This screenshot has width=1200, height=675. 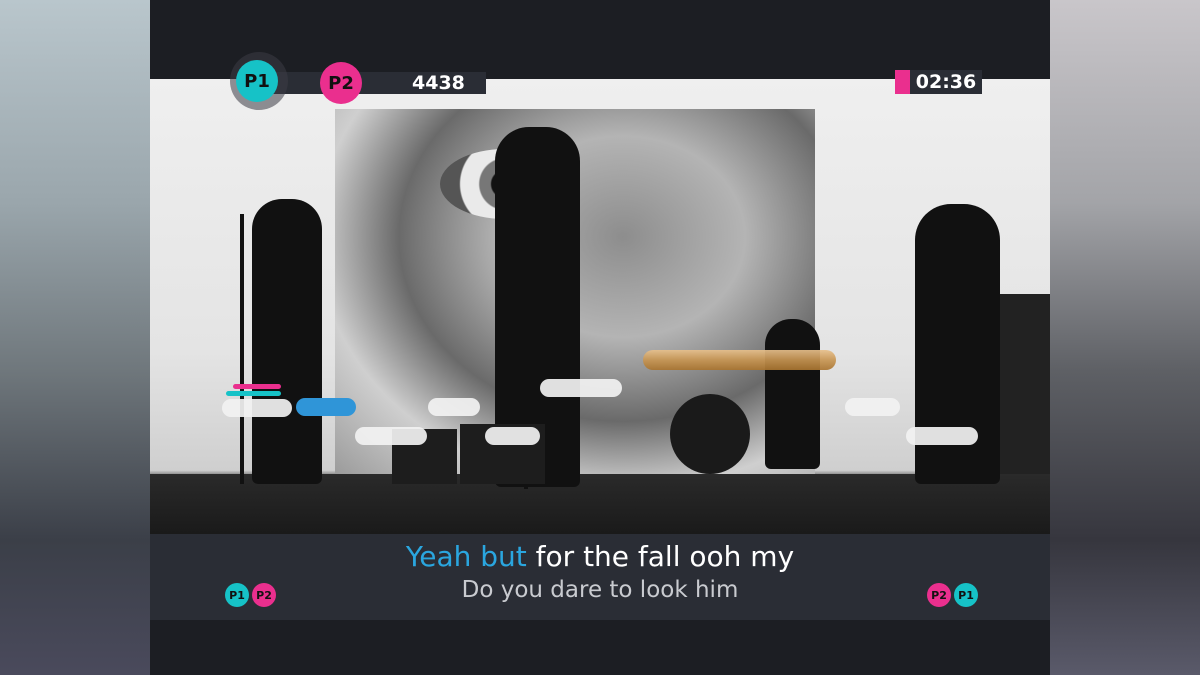 What do you see at coordinates (600, 39) in the screenshot?
I see `top-hud` at bounding box center [600, 39].